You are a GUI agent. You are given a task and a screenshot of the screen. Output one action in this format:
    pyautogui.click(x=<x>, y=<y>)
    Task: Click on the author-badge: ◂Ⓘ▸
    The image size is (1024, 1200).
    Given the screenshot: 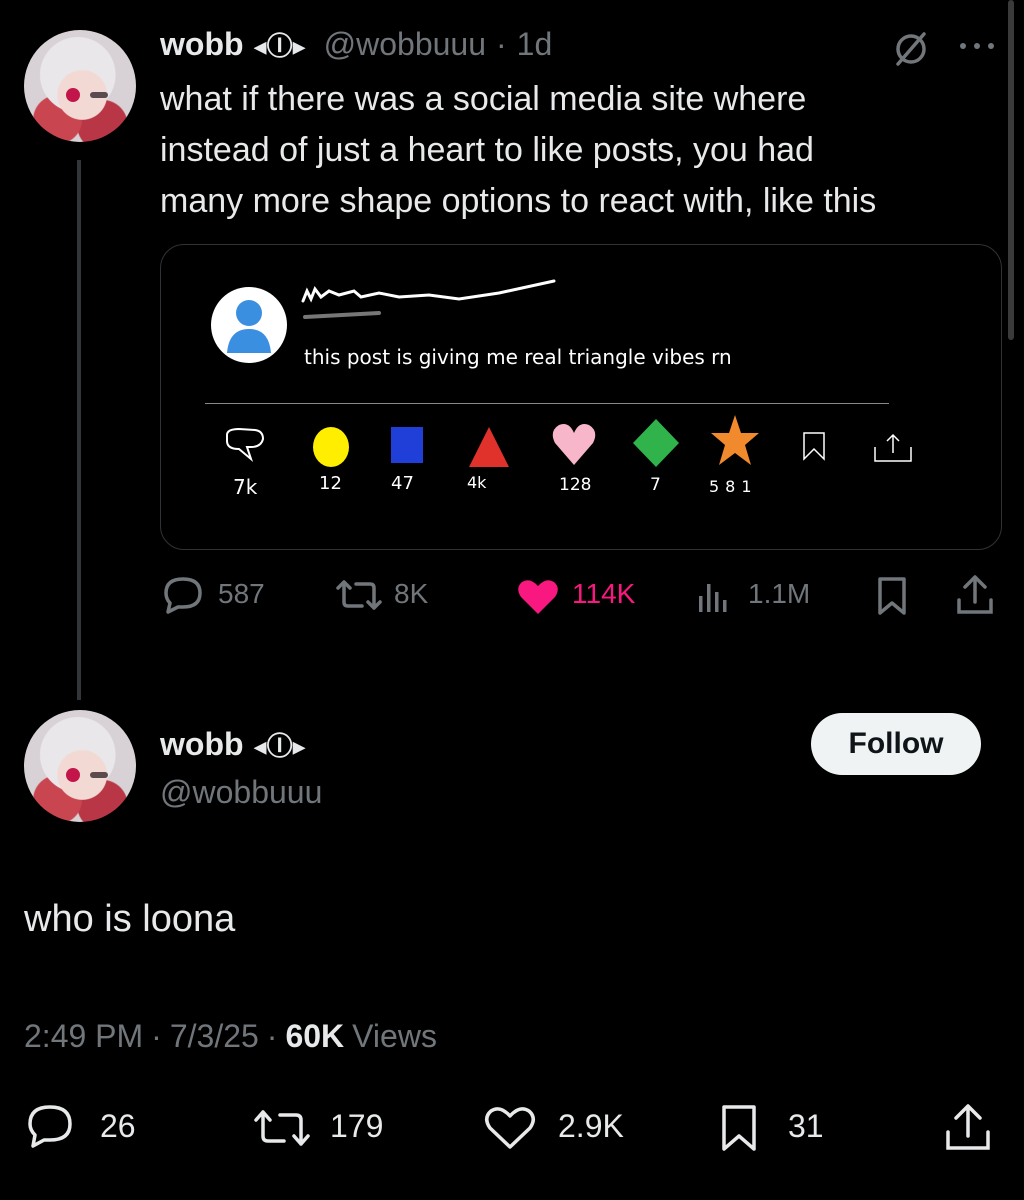 What is the action you would take?
    pyautogui.click(x=279, y=46)
    